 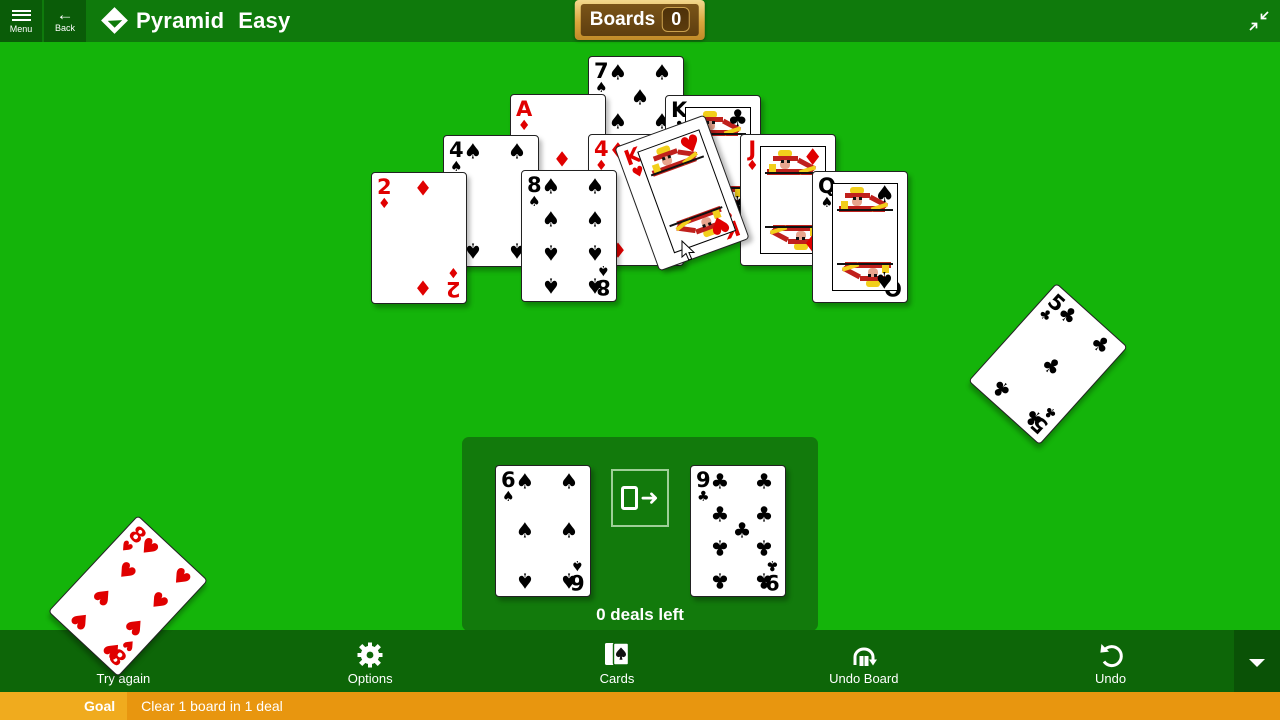 I want to click on toolbar-expand-button, so click(x=1256, y=663).